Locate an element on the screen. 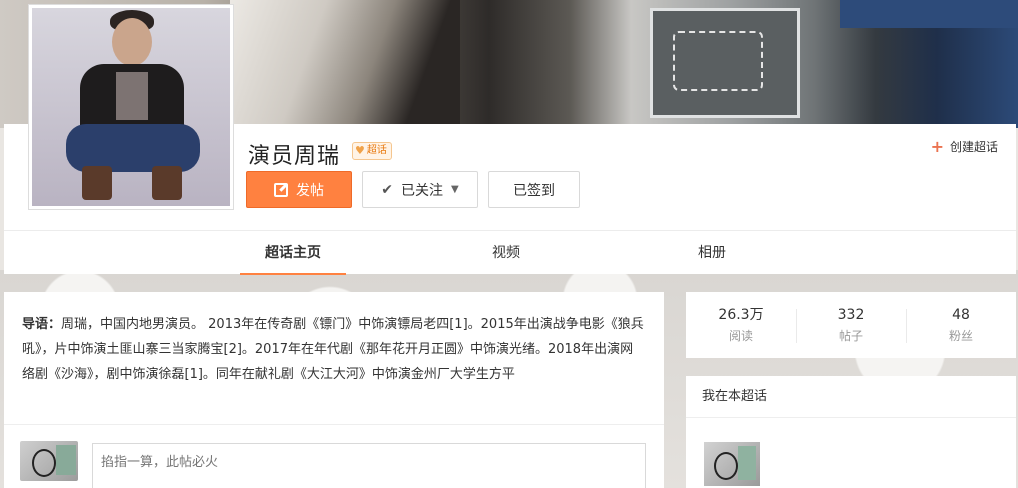  cover-photo-awning is located at coordinates (929, 14).